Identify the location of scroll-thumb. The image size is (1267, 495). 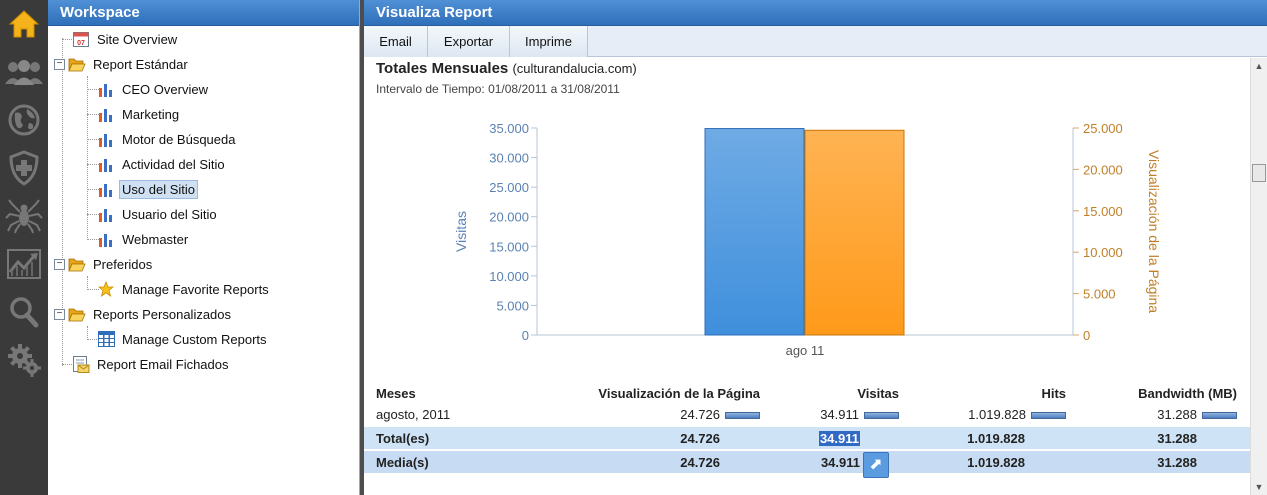
(1259, 173).